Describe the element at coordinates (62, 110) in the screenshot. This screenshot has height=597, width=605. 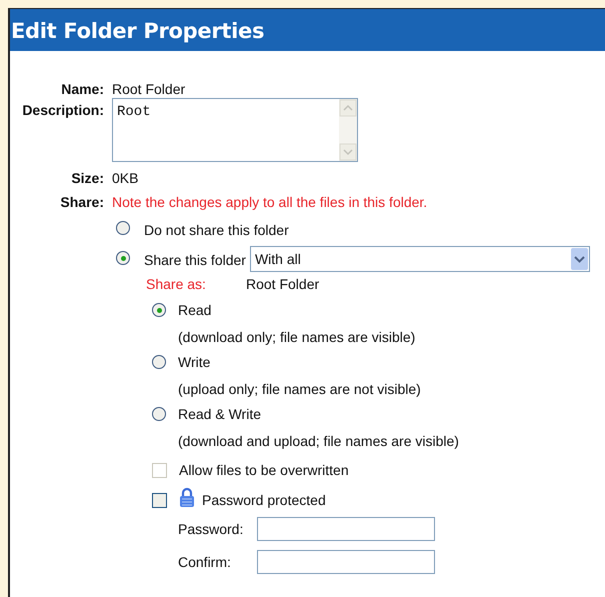
I see `field-label: Description:` at that location.